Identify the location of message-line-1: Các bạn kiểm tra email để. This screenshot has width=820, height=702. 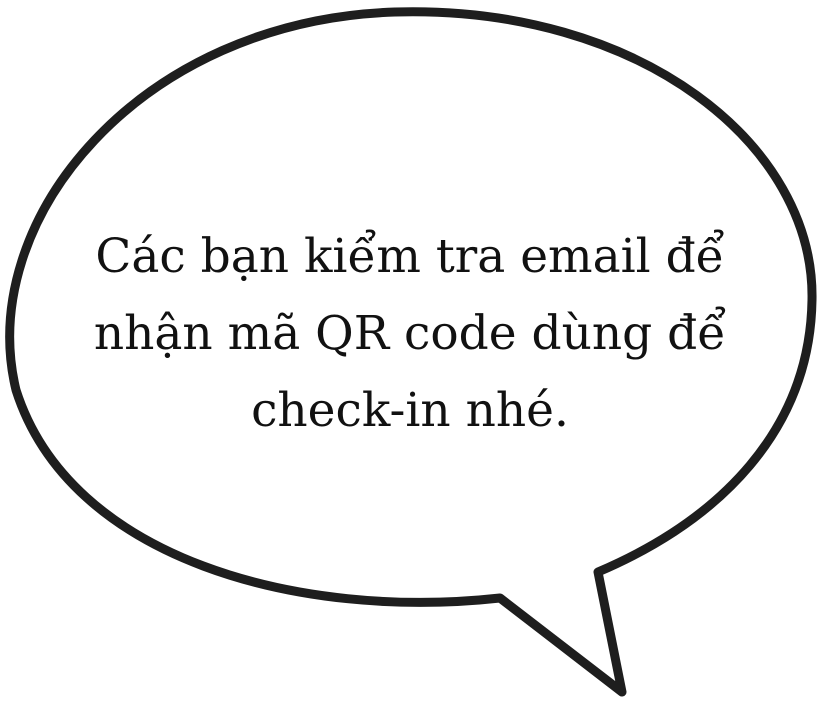
(410, 256).